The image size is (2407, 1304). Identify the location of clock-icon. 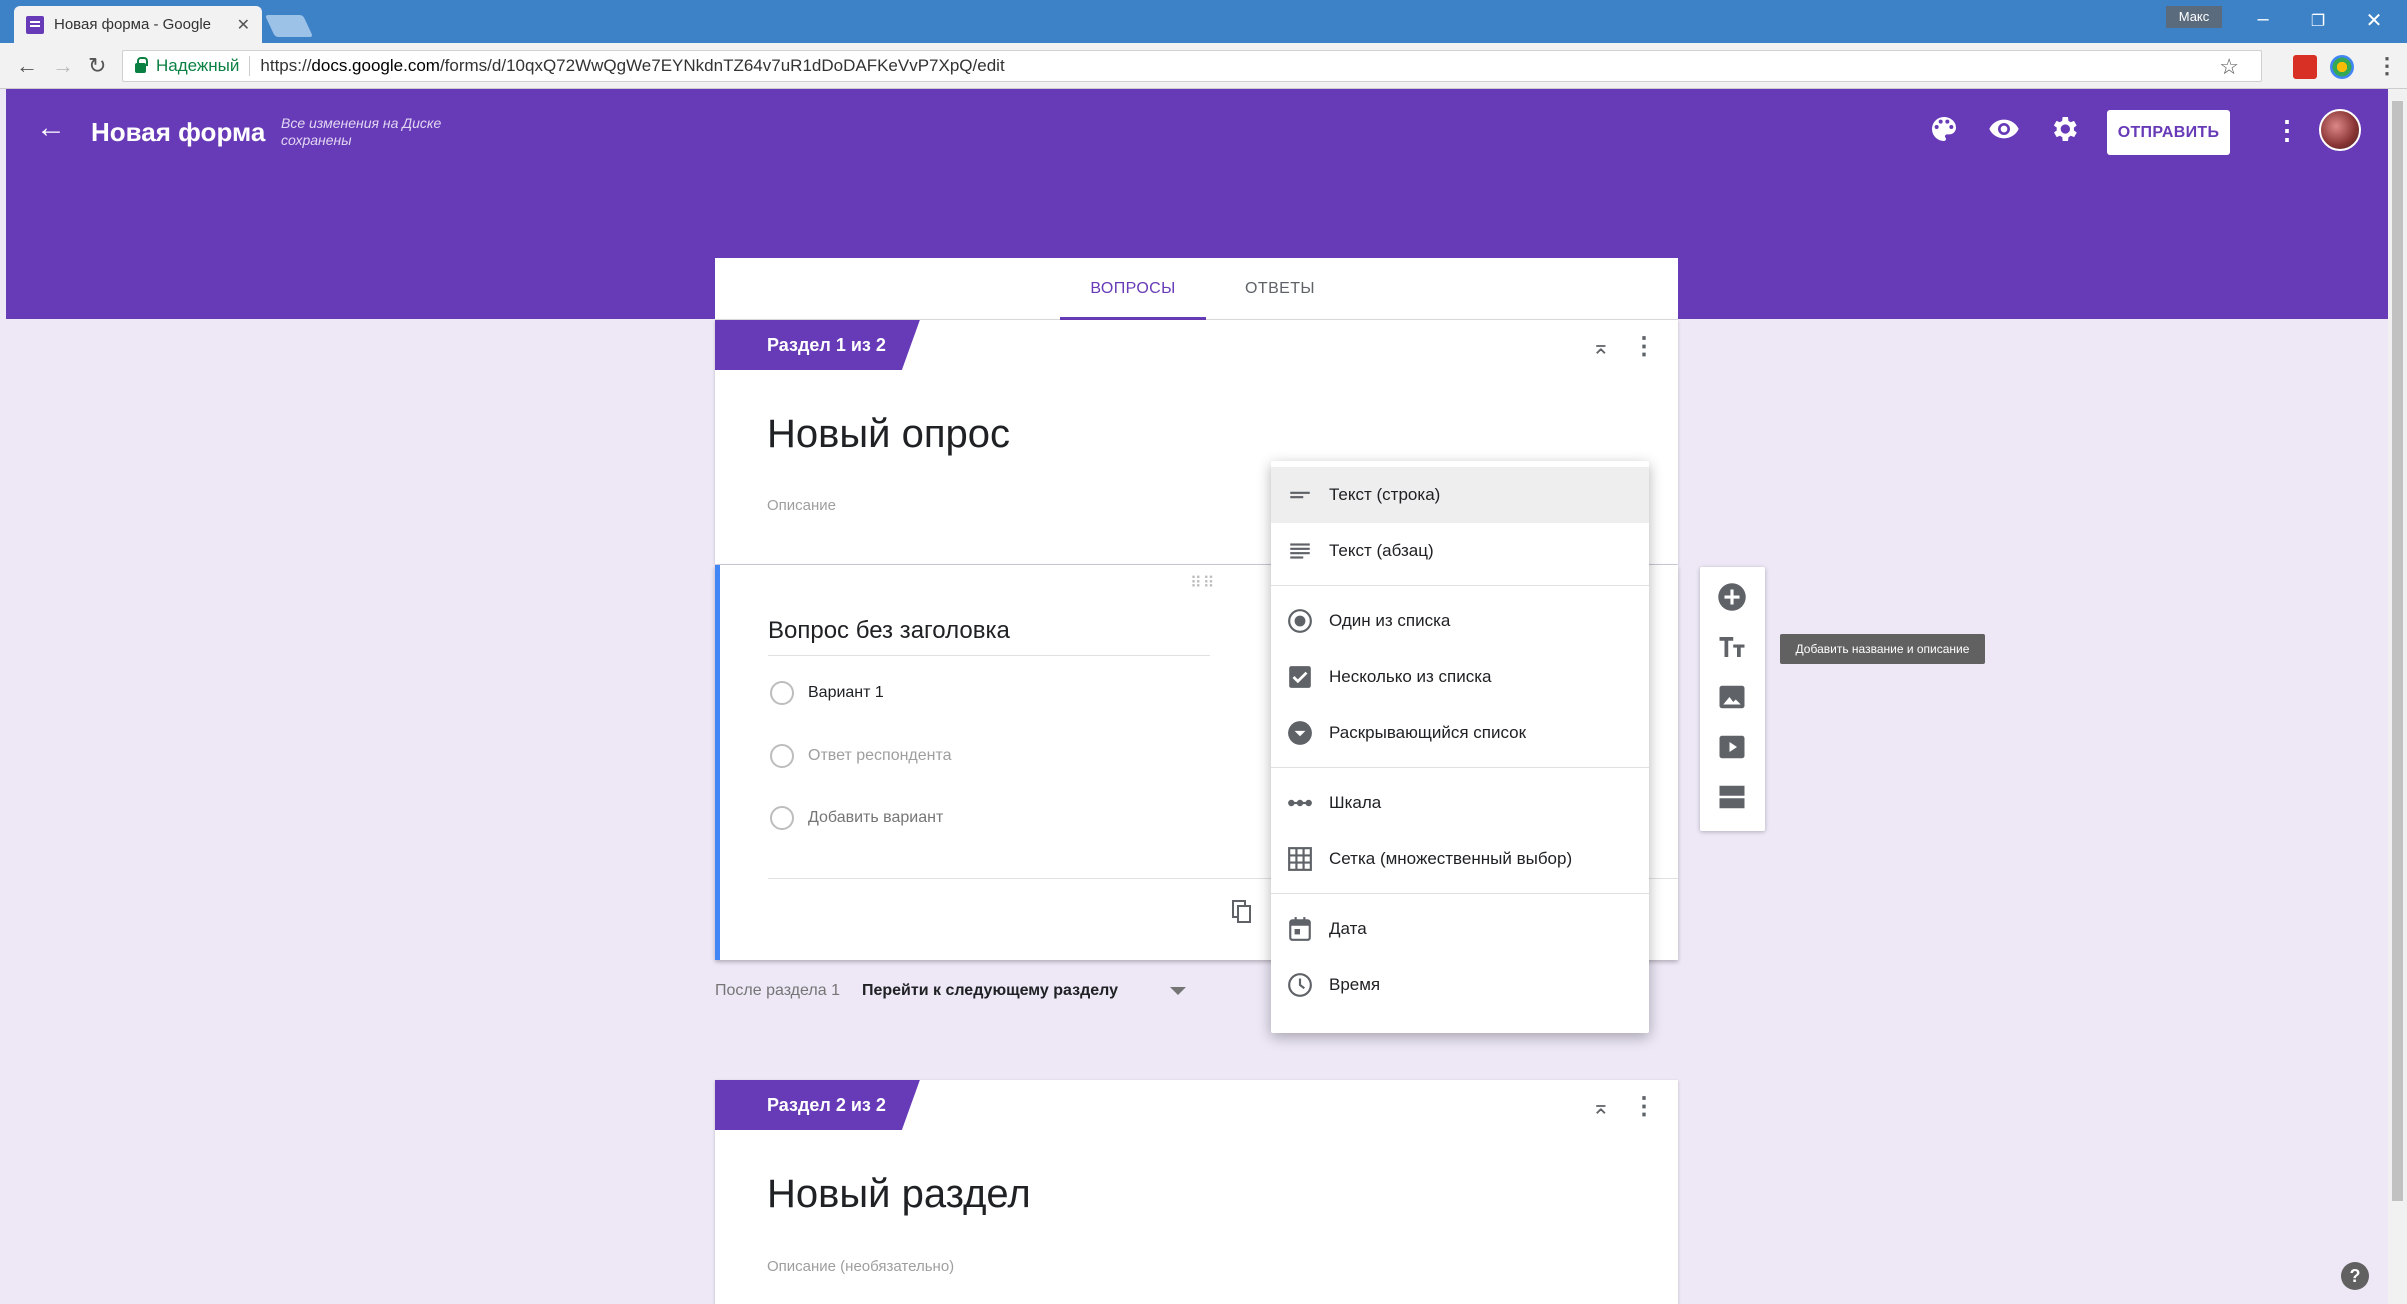
(1300, 985).